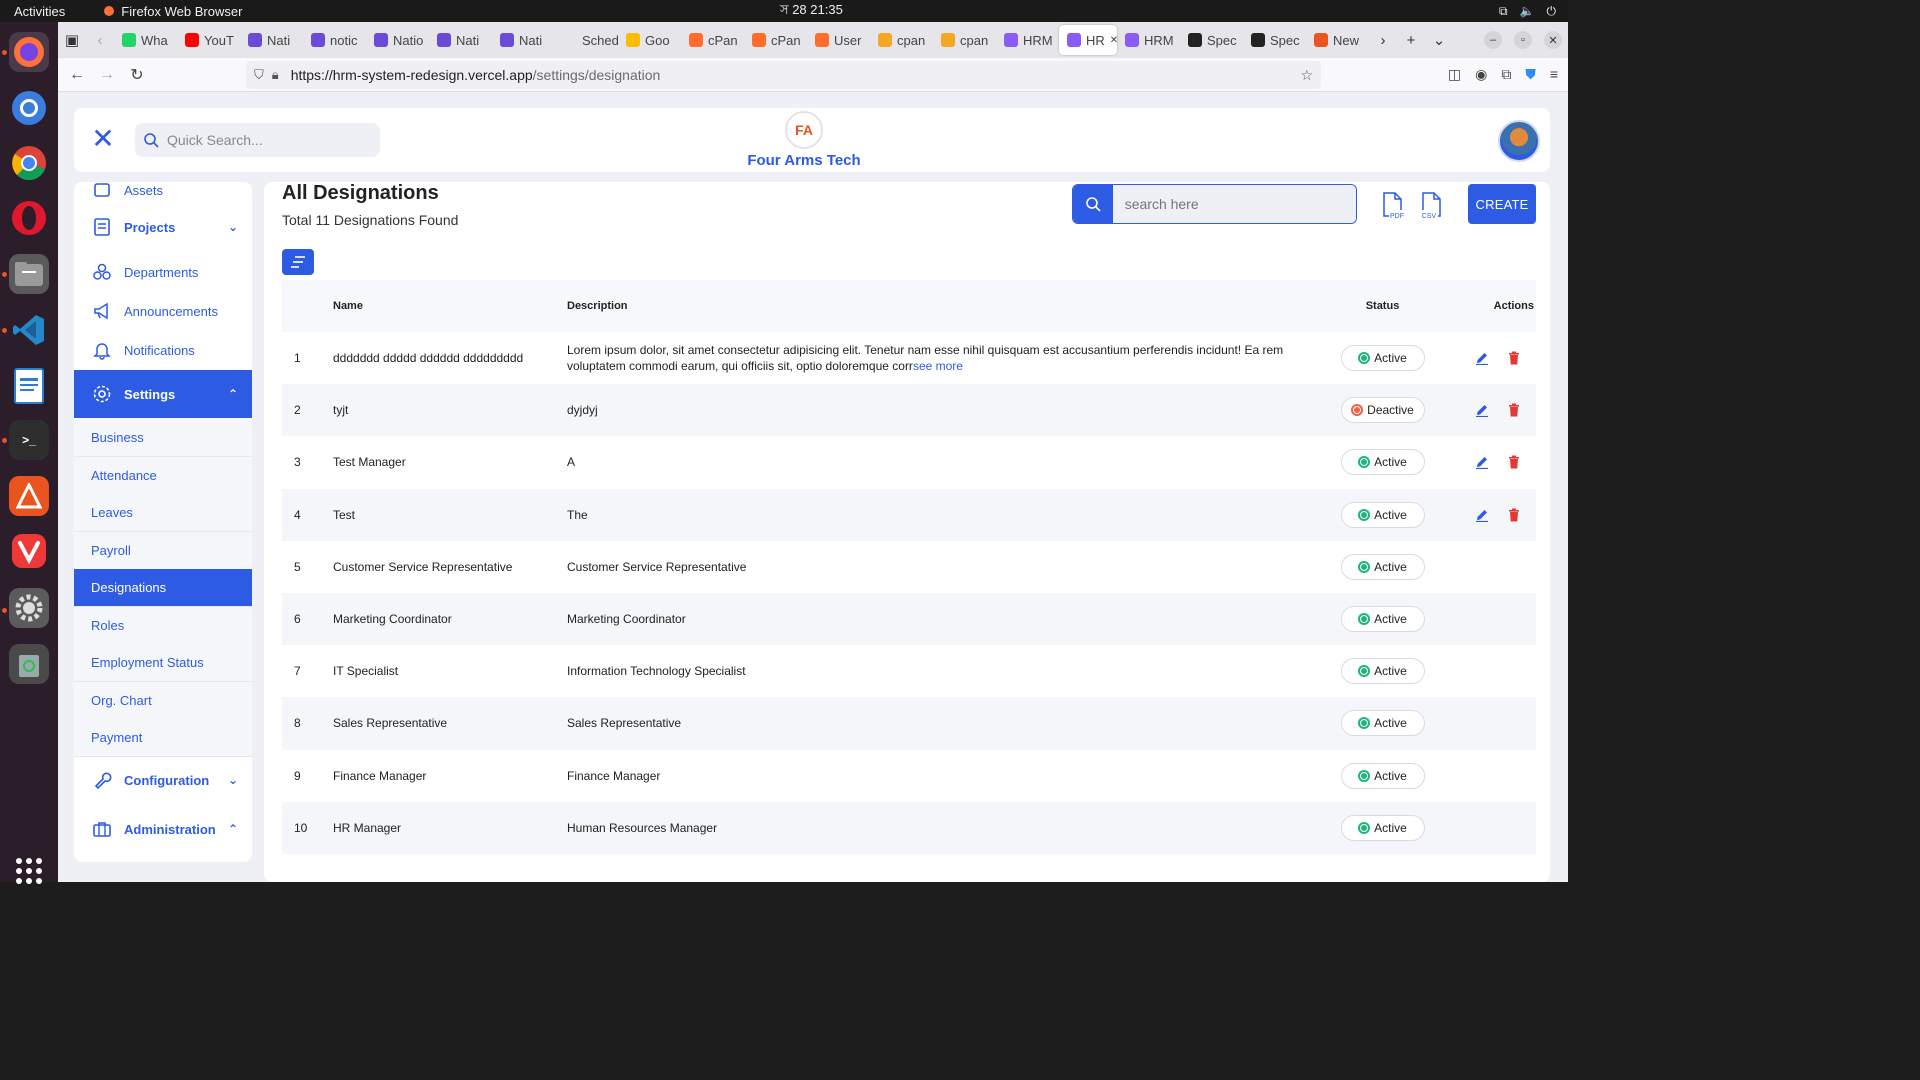 The height and width of the screenshot is (1080, 1920). Describe the element at coordinates (163, 513) in the screenshot. I see `settings-subitem-leaves: Leaves` at that location.